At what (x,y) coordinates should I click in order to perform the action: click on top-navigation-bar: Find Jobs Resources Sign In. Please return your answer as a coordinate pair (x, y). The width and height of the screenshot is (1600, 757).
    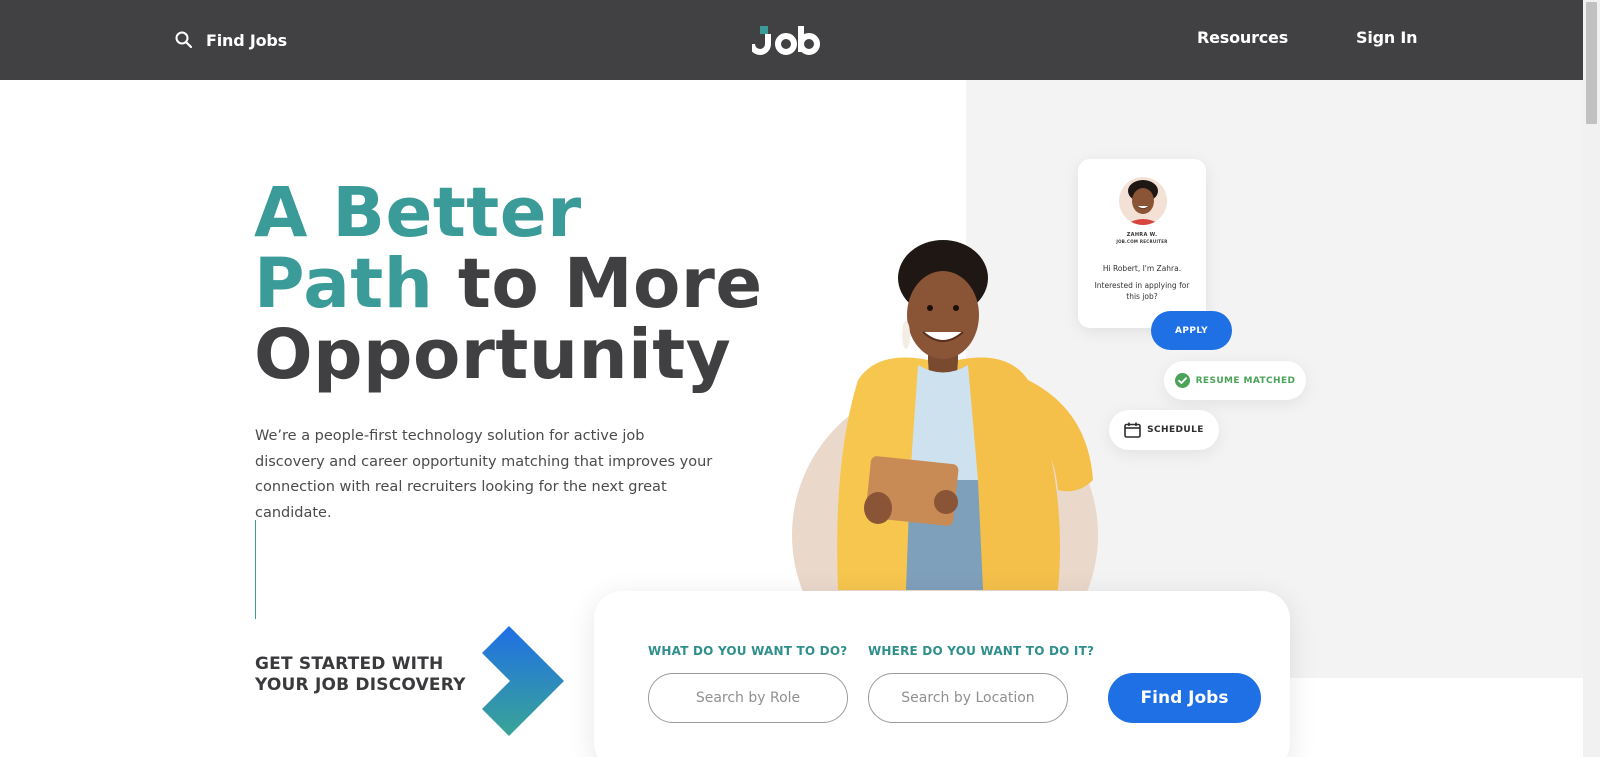
    Looking at the image, I should click on (791, 40).